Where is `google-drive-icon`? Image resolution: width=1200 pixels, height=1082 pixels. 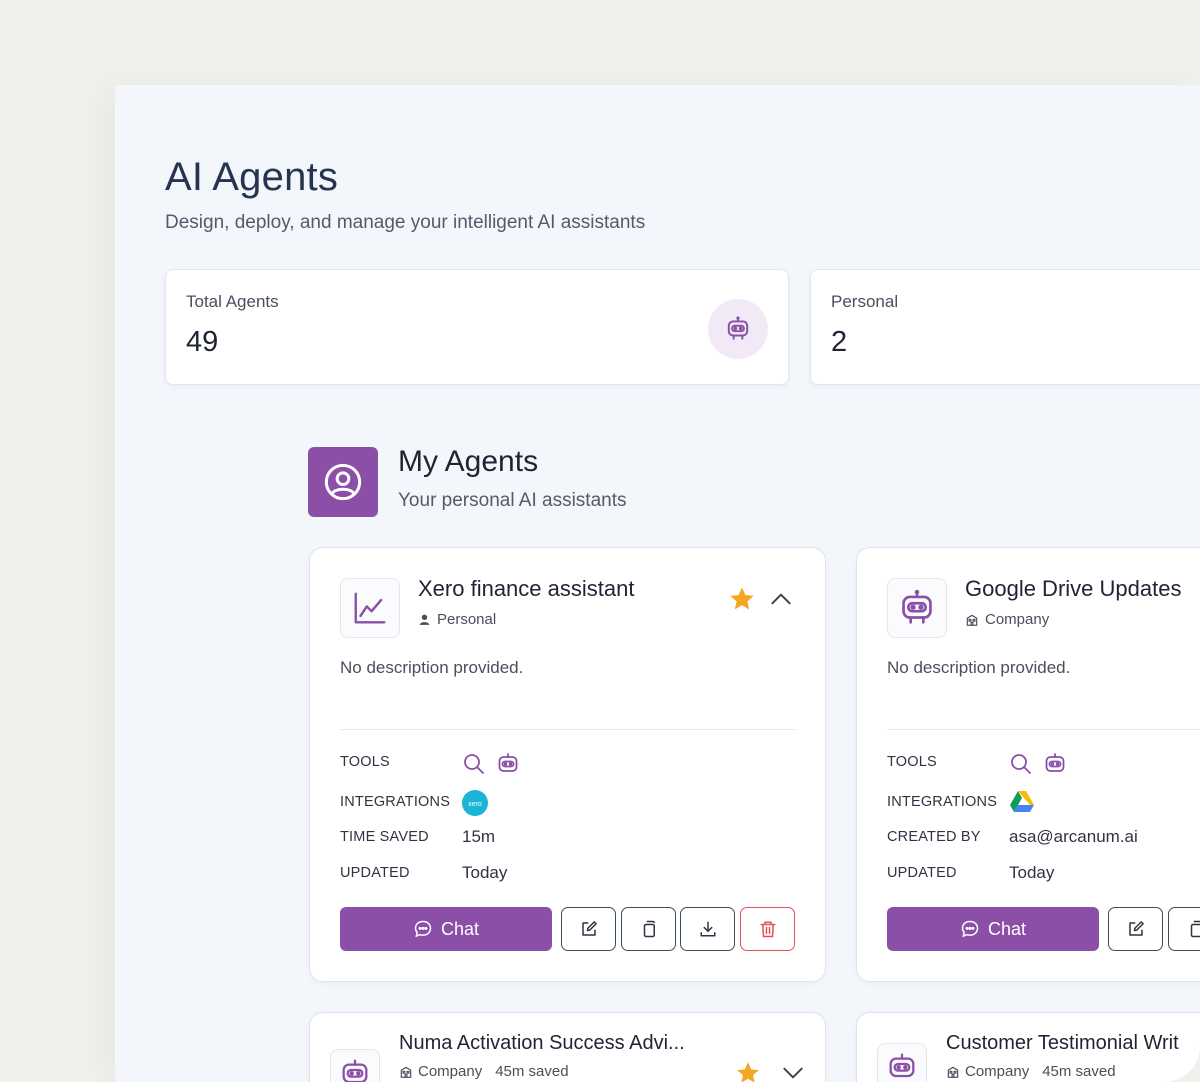 google-drive-icon is located at coordinates (1022, 801).